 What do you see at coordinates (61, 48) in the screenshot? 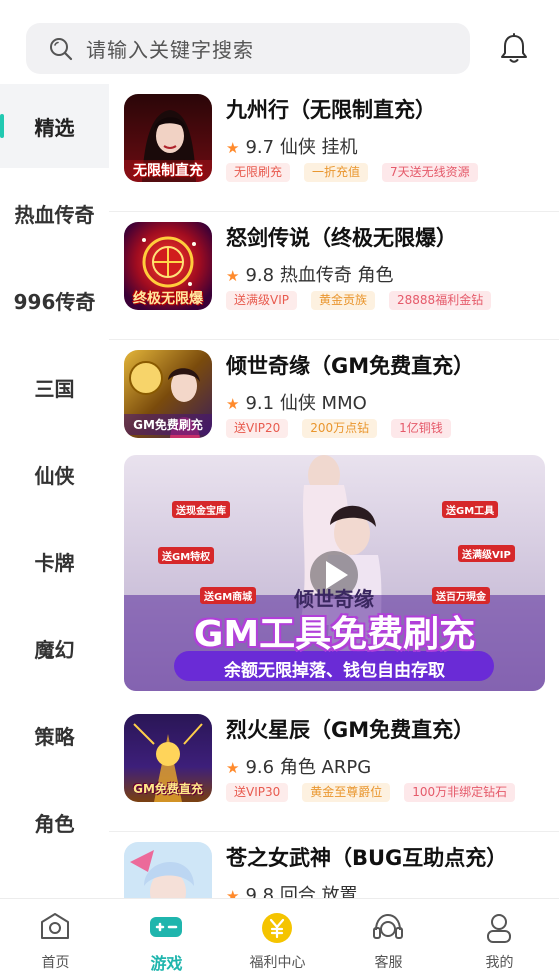
I see `search-icon` at bounding box center [61, 48].